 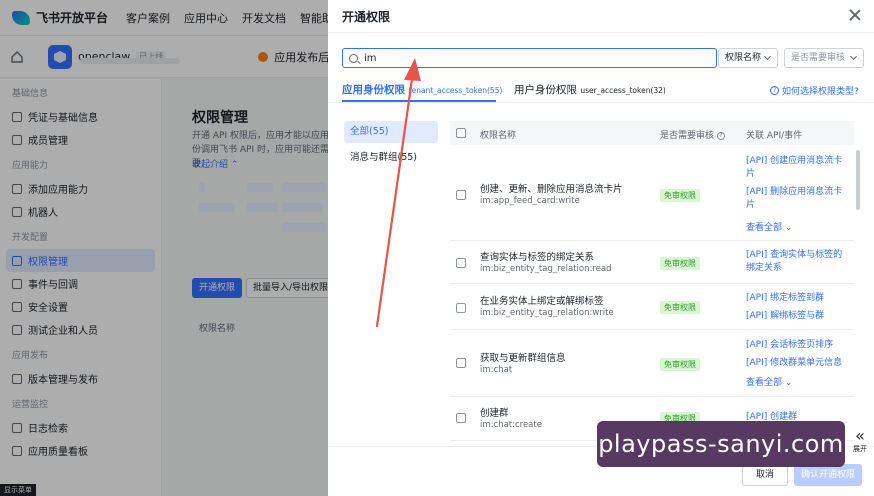 I want to click on tab-user-permissions: 用户身份权限 user_access_token(32), so click(x=590, y=89).